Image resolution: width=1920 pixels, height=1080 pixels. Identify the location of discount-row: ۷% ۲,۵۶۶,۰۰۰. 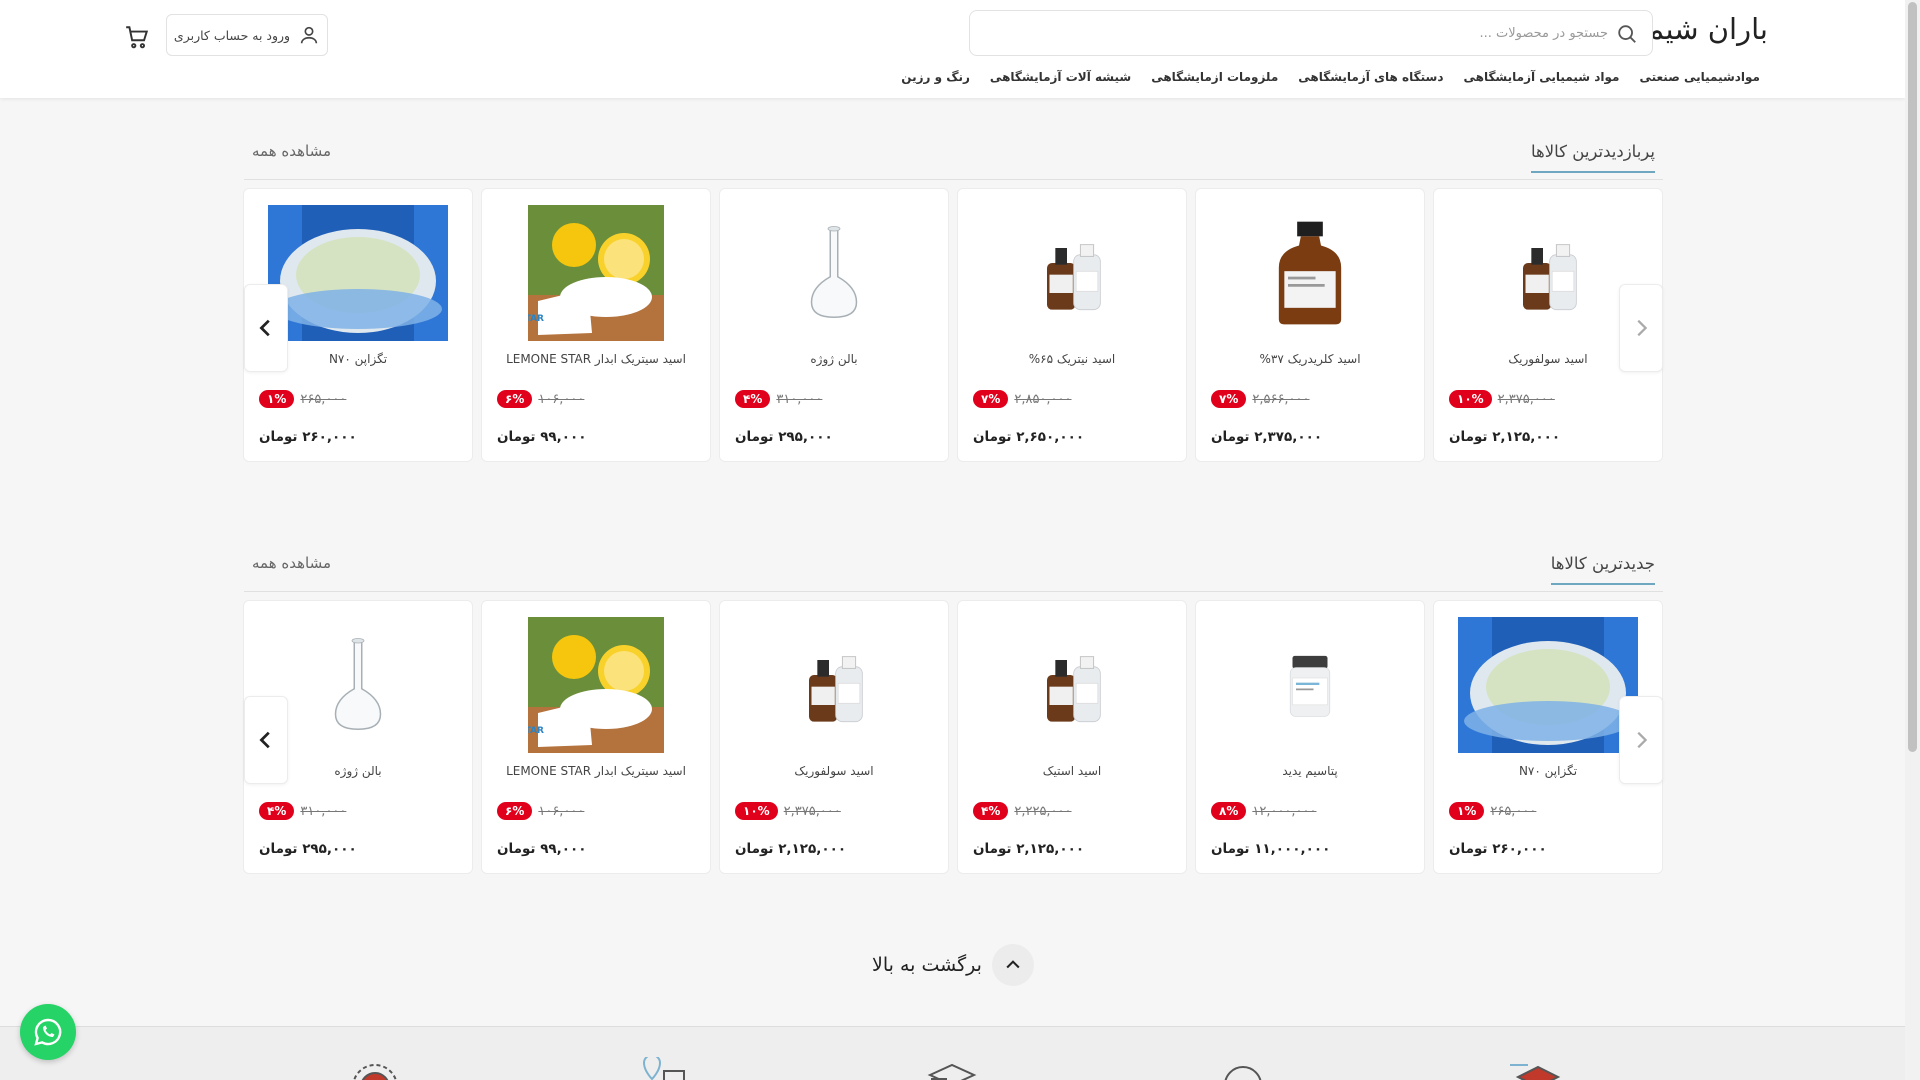
(1260, 399).